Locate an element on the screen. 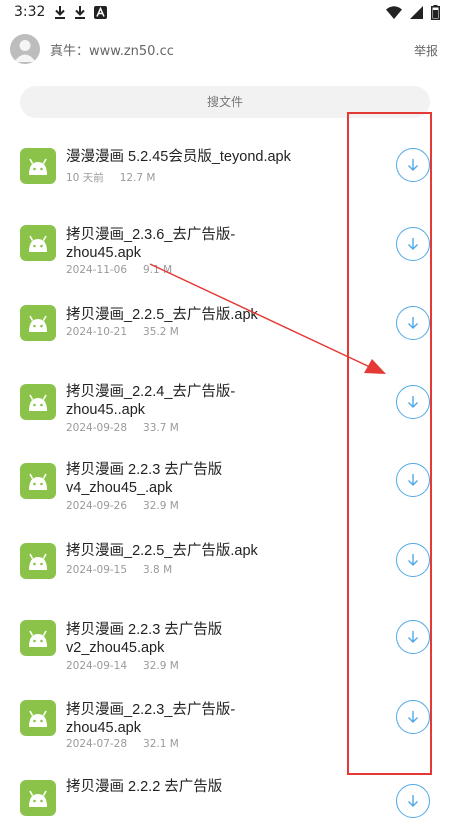  file-meta: 2024-09-28 33.7 M is located at coordinates (122, 428).